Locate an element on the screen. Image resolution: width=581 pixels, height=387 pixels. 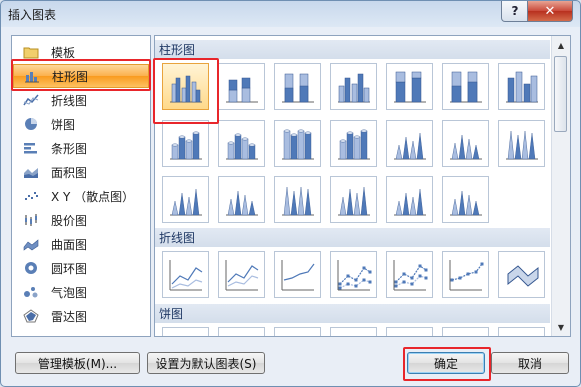
category-item: 曲面图 is located at coordinates (81, 244).